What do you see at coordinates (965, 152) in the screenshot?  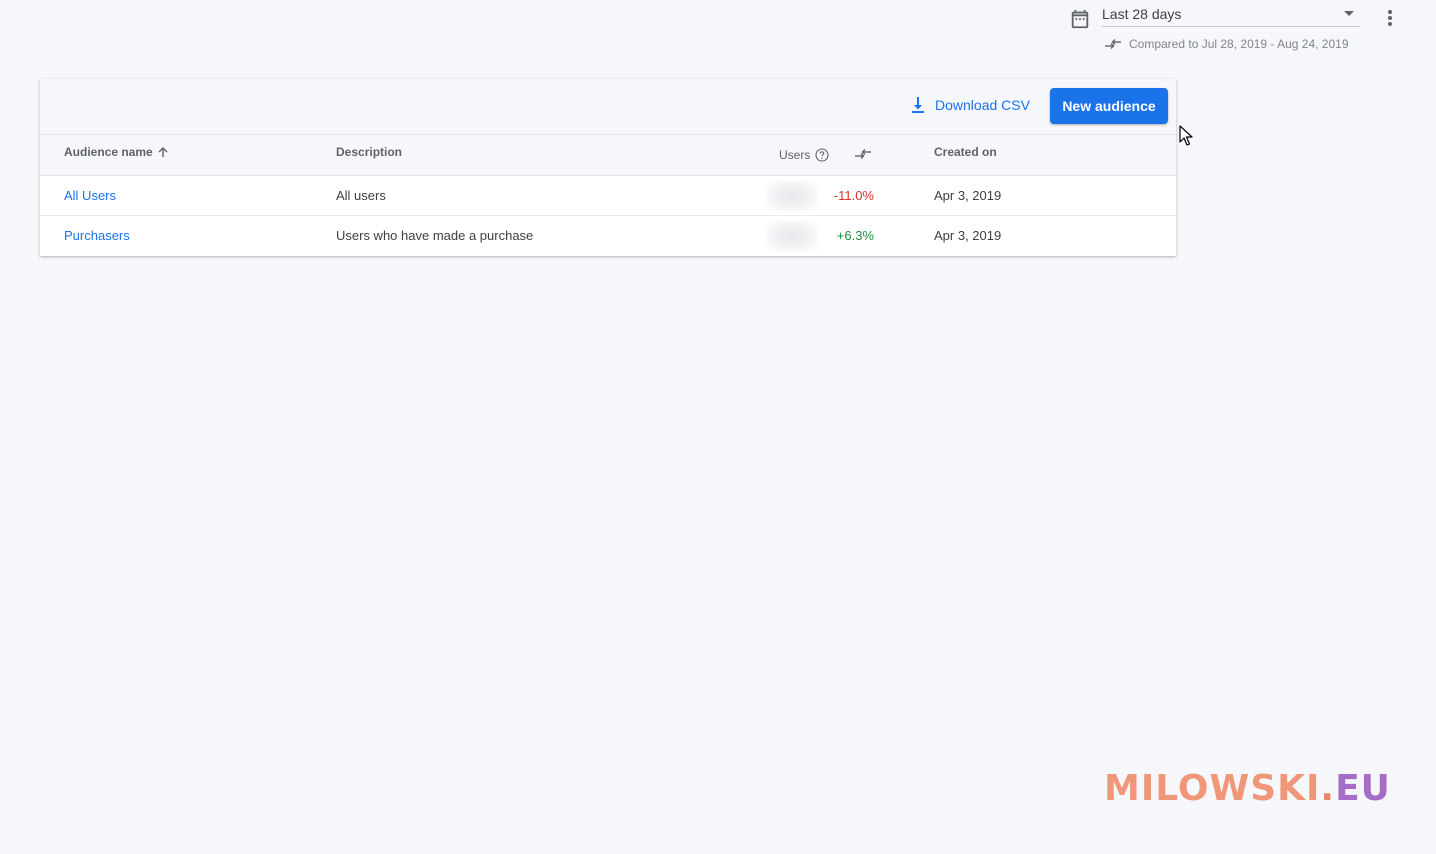 I see `created-on-header: Created on` at bounding box center [965, 152].